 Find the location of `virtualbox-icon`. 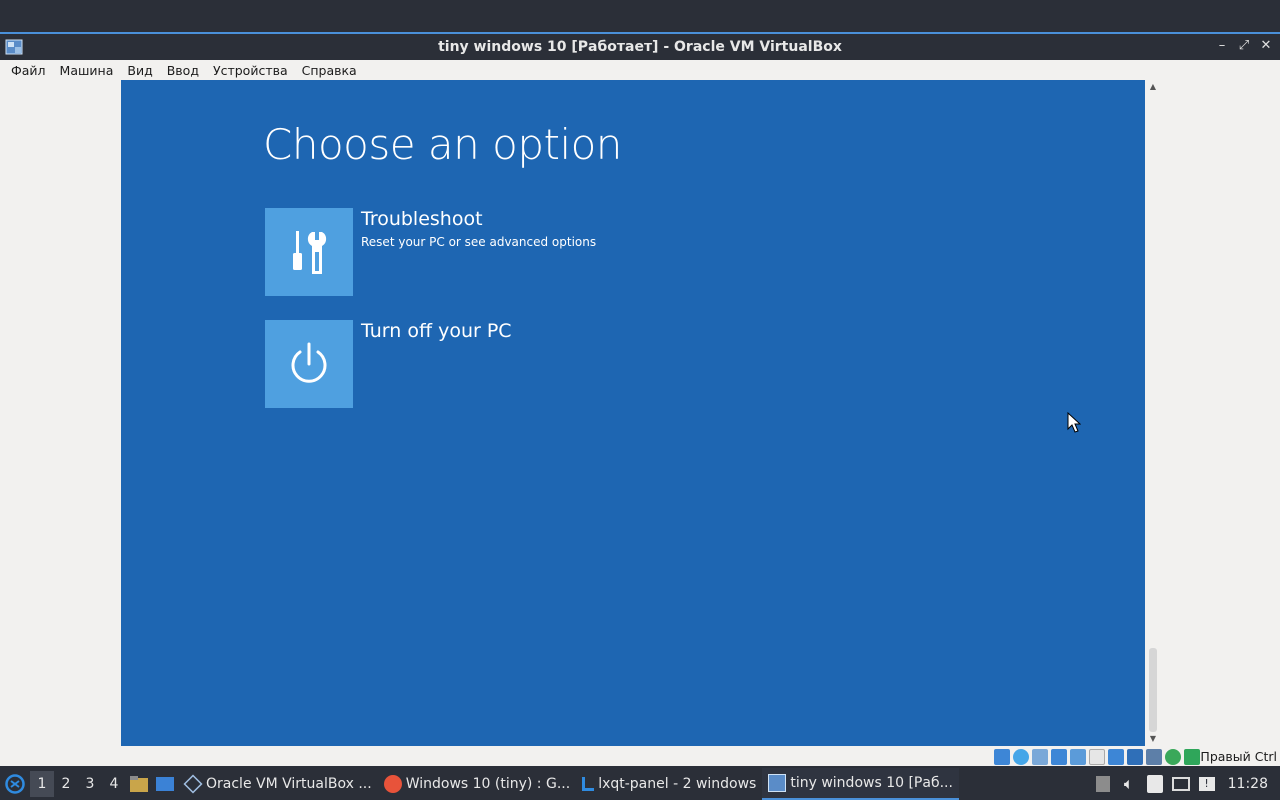

virtualbox-icon is located at coordinates (193, 784).